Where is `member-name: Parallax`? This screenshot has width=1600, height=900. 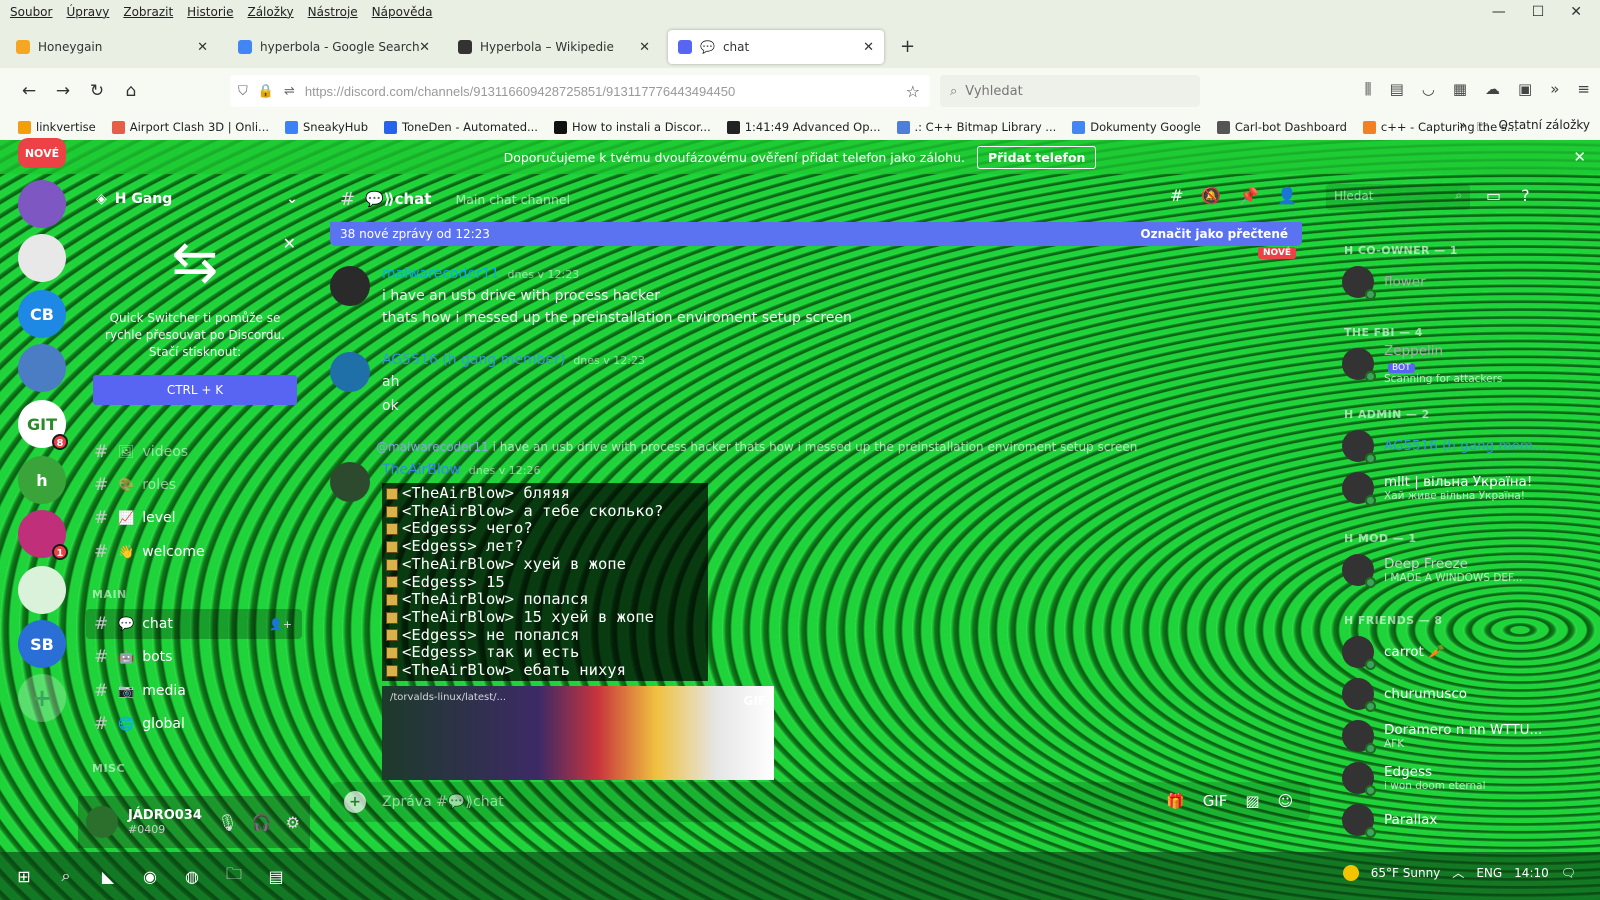
member-name: Parallax is located at coordinates (1410, 820).